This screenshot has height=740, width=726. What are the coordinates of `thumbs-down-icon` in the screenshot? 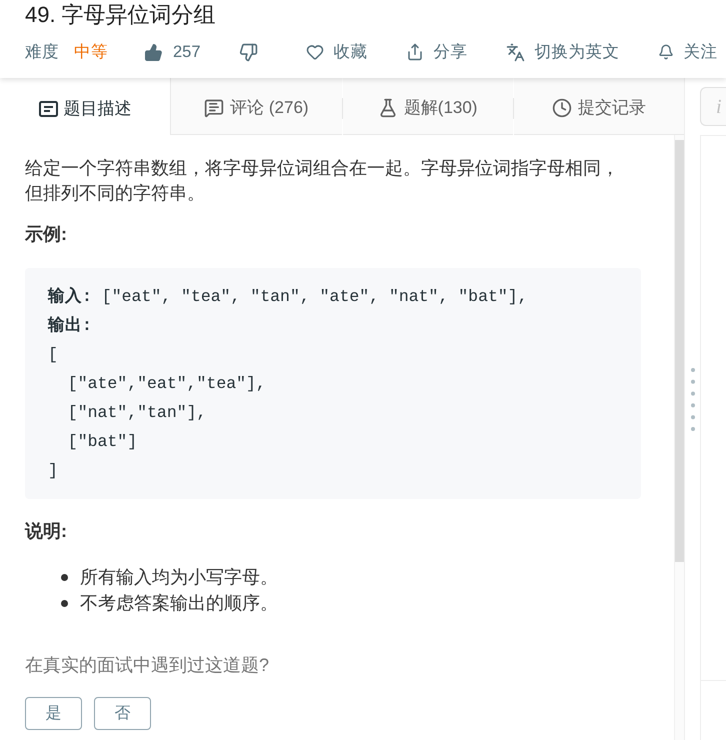 It's located at (248, 52).